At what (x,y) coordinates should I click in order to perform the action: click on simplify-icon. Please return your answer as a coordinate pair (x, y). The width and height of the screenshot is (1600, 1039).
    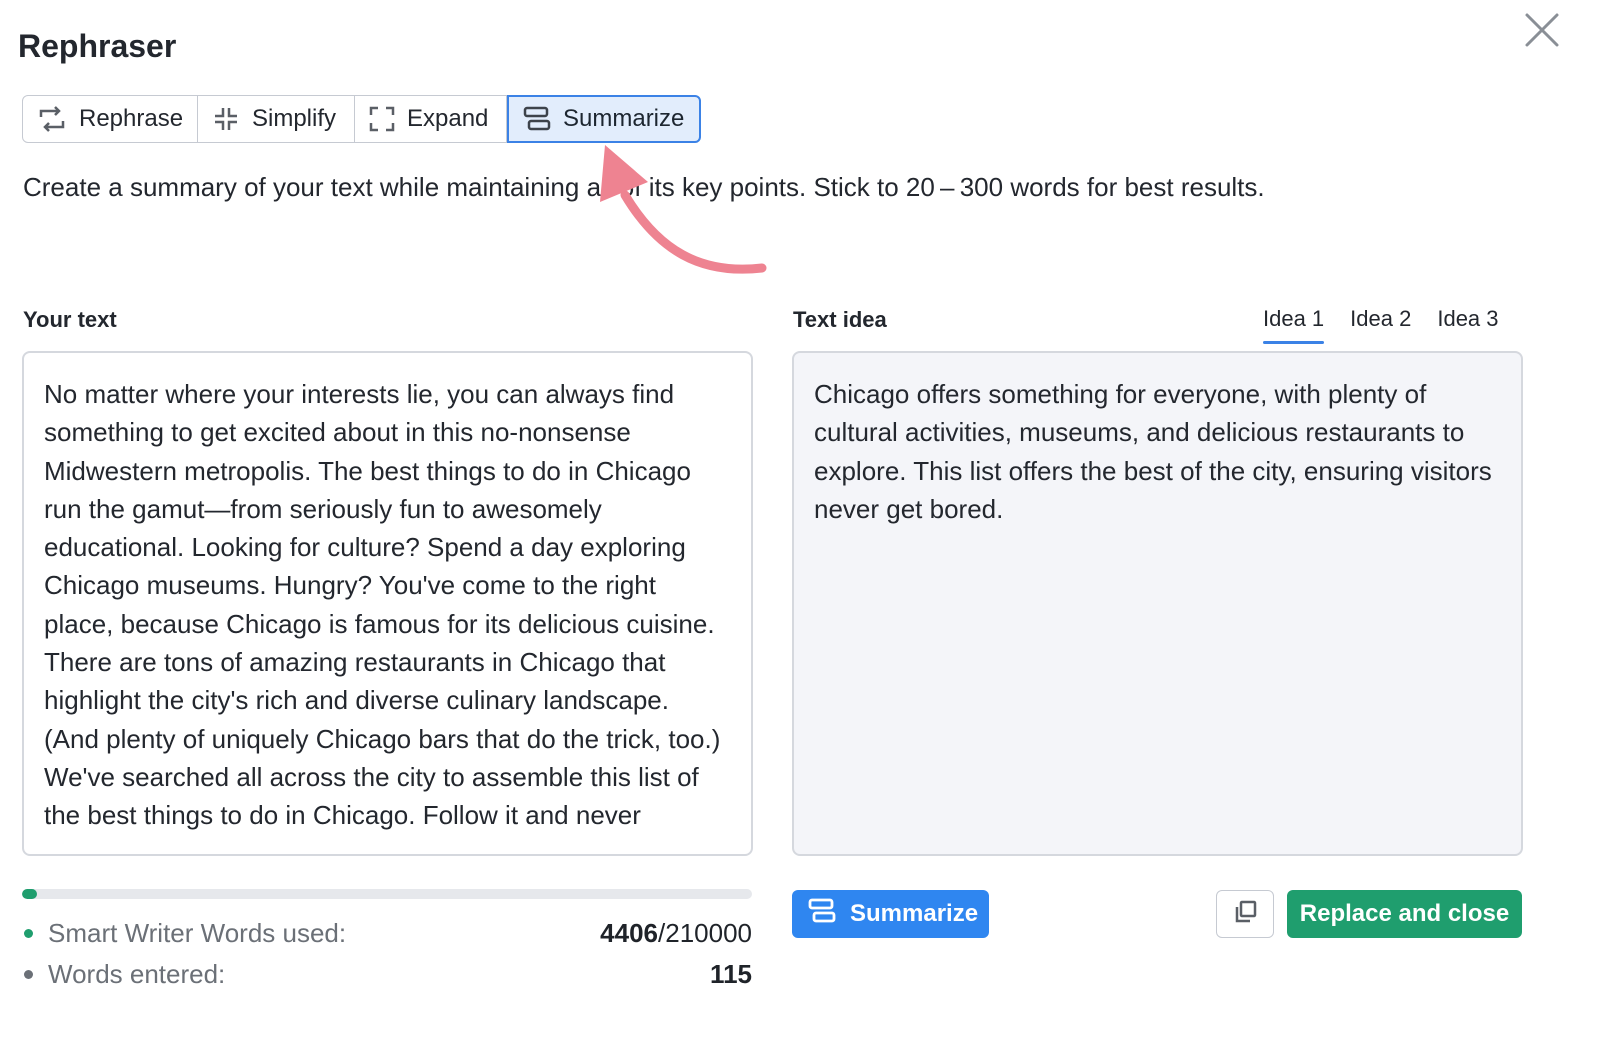
    Looking at the image, I should click on (226, 119).